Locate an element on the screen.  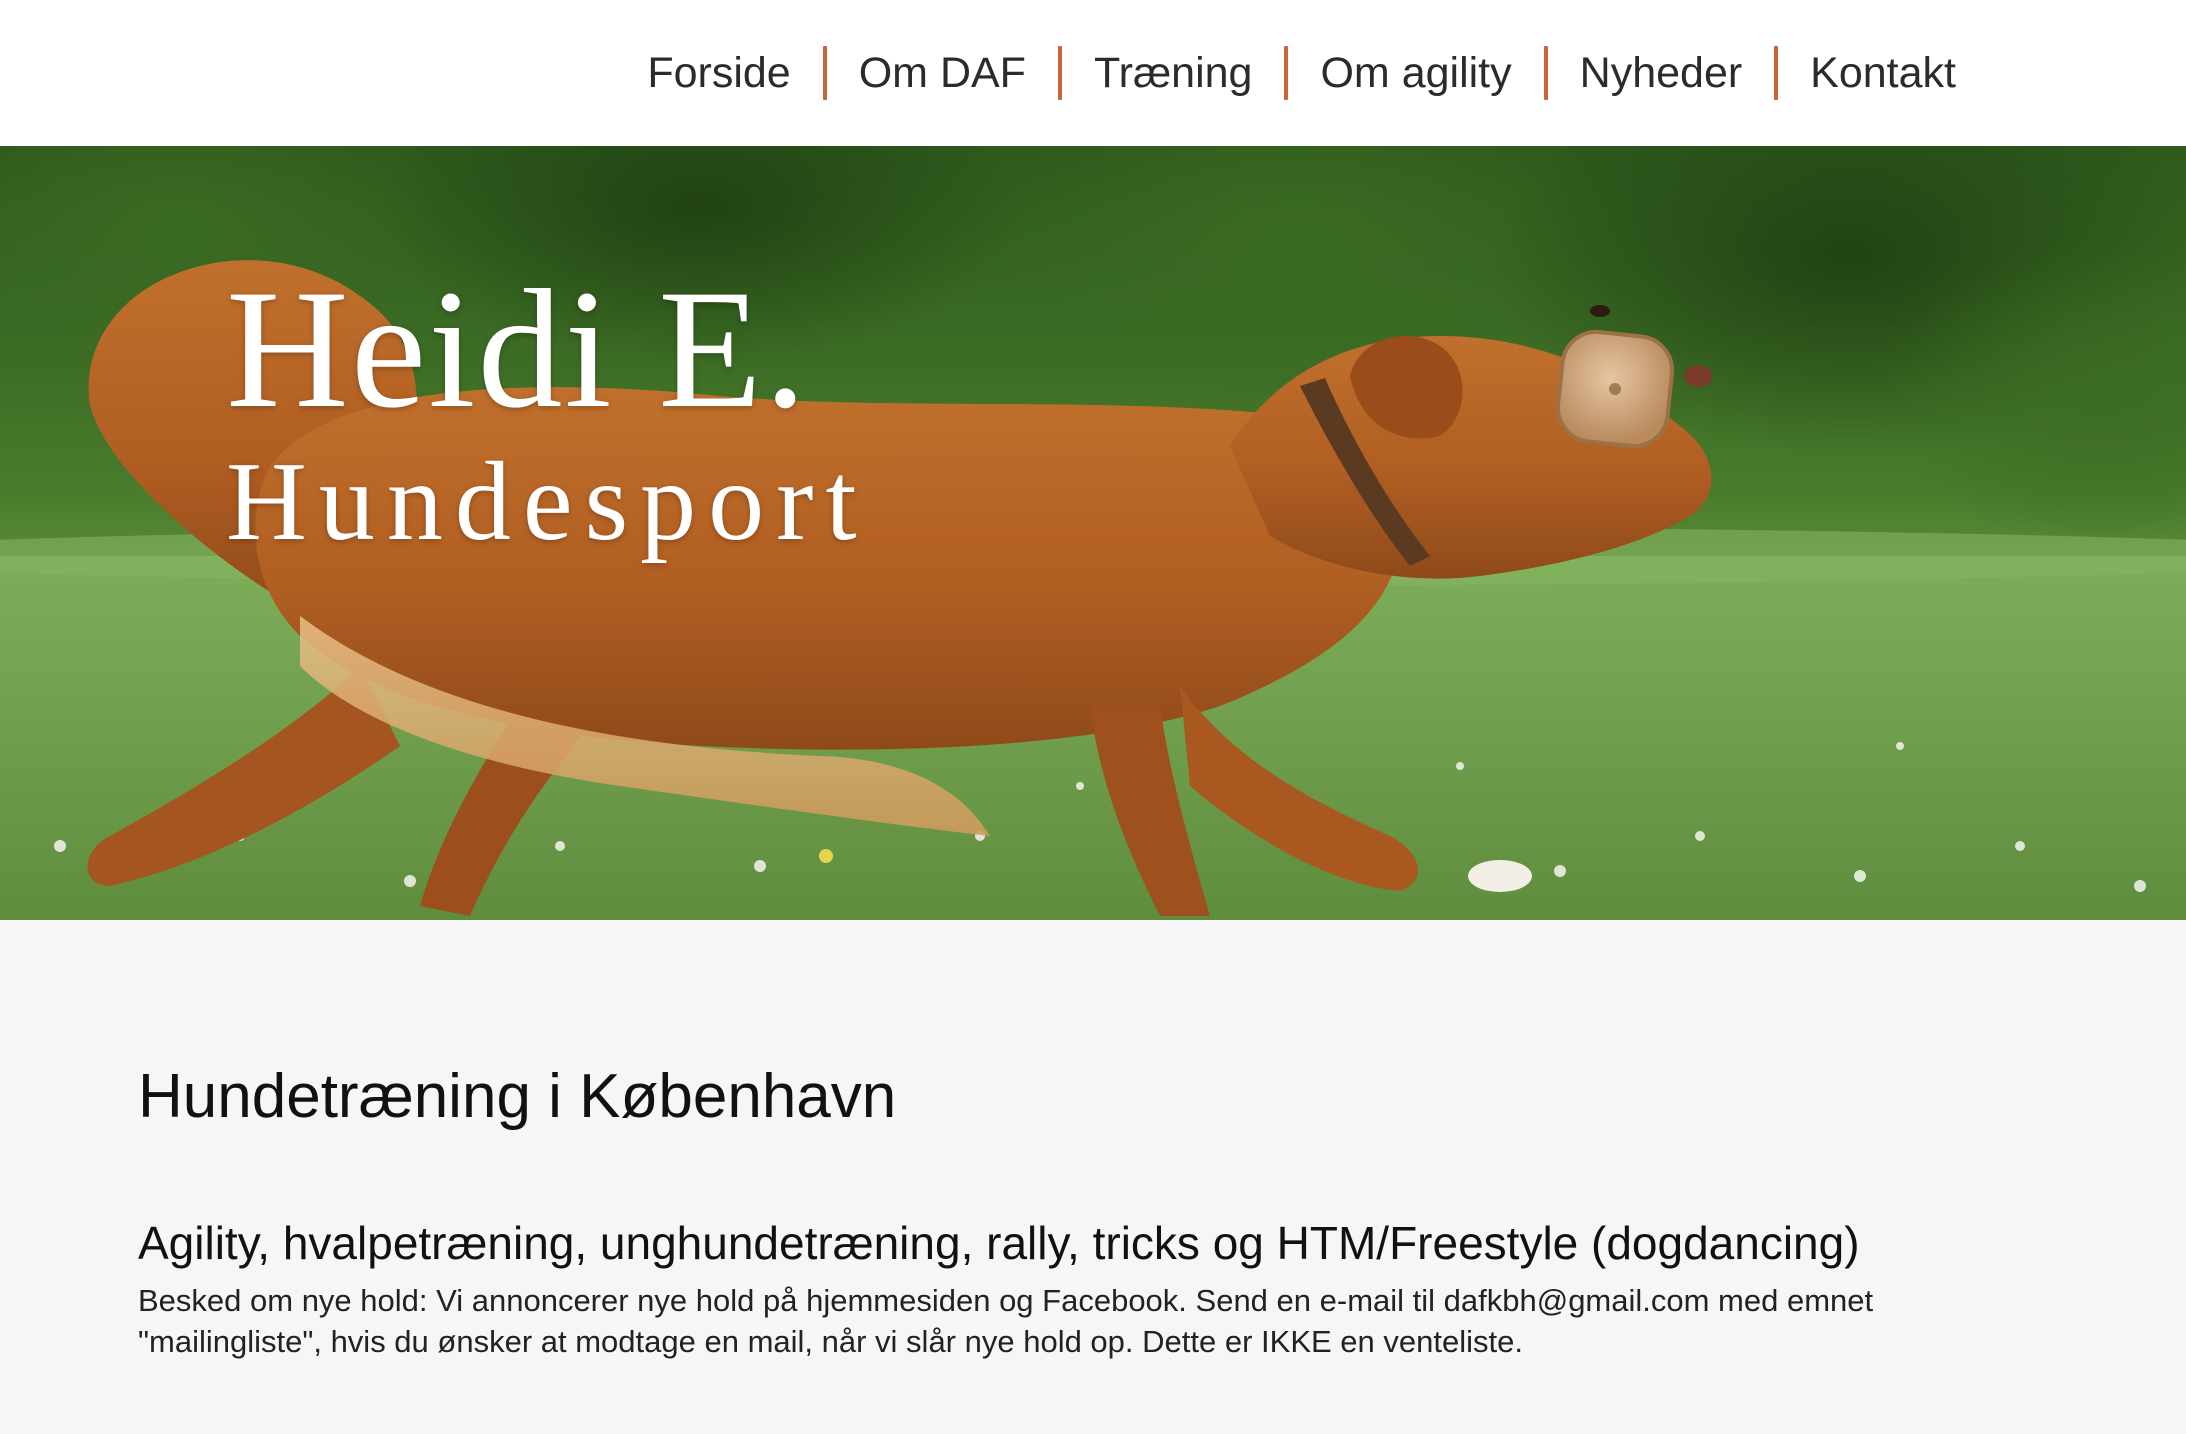
nav-item-forside: Forside is located at coordinates (718, 73).